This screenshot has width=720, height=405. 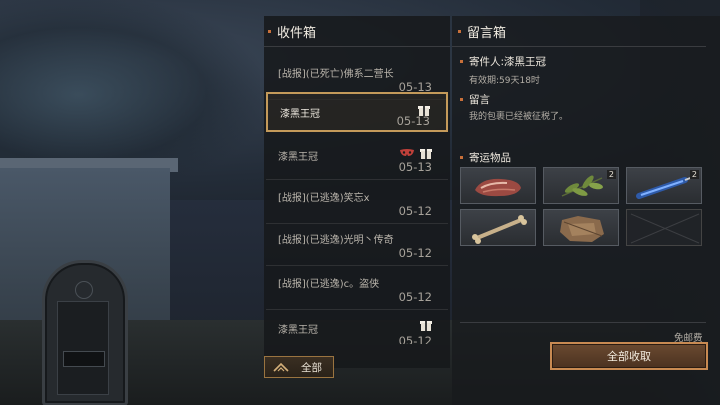 What do you see at coordinates (336, 240) in the screenshot?
I see `mail-subject: [战报](已逃逸)光明丶传奇` at bounding box center [336, 240].